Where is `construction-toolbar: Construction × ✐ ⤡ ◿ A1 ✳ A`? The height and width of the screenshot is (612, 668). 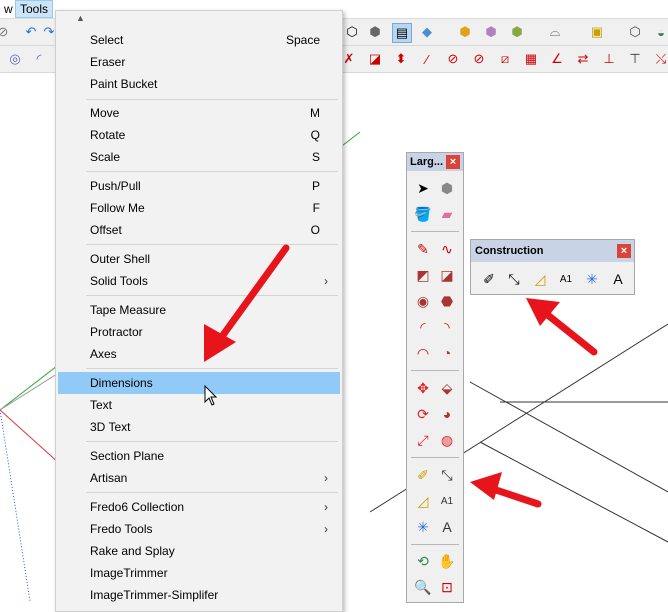 construction-toolbar: Construction × ✐ ⤡ ◿ A1 ✳ A is located at coordinates (552, 267).